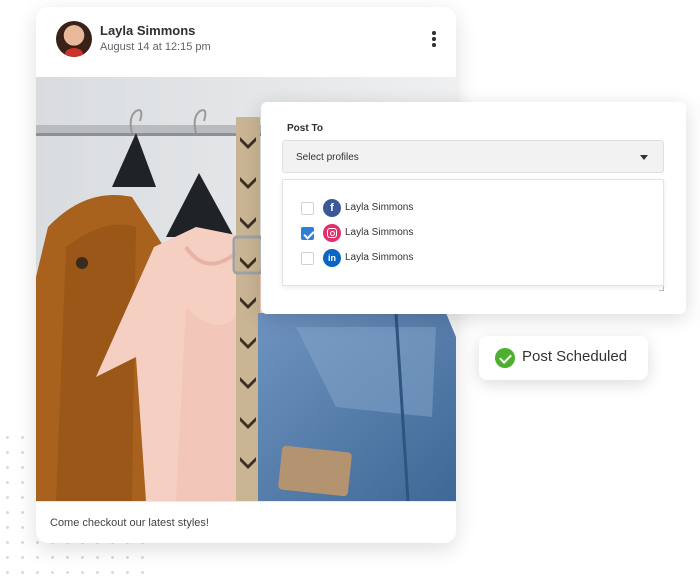 This screenshot has height=579, width=700. I want to click on linkedin-icon: in, so click(332, 258).